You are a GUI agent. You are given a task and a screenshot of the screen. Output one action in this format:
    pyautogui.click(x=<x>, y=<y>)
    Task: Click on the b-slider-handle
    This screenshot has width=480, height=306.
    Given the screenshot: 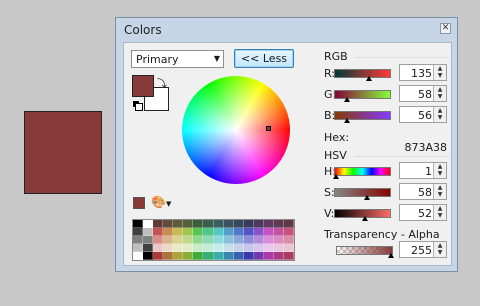 What is the action you would take?
    pyautogui.click(x=347, y=120)
    